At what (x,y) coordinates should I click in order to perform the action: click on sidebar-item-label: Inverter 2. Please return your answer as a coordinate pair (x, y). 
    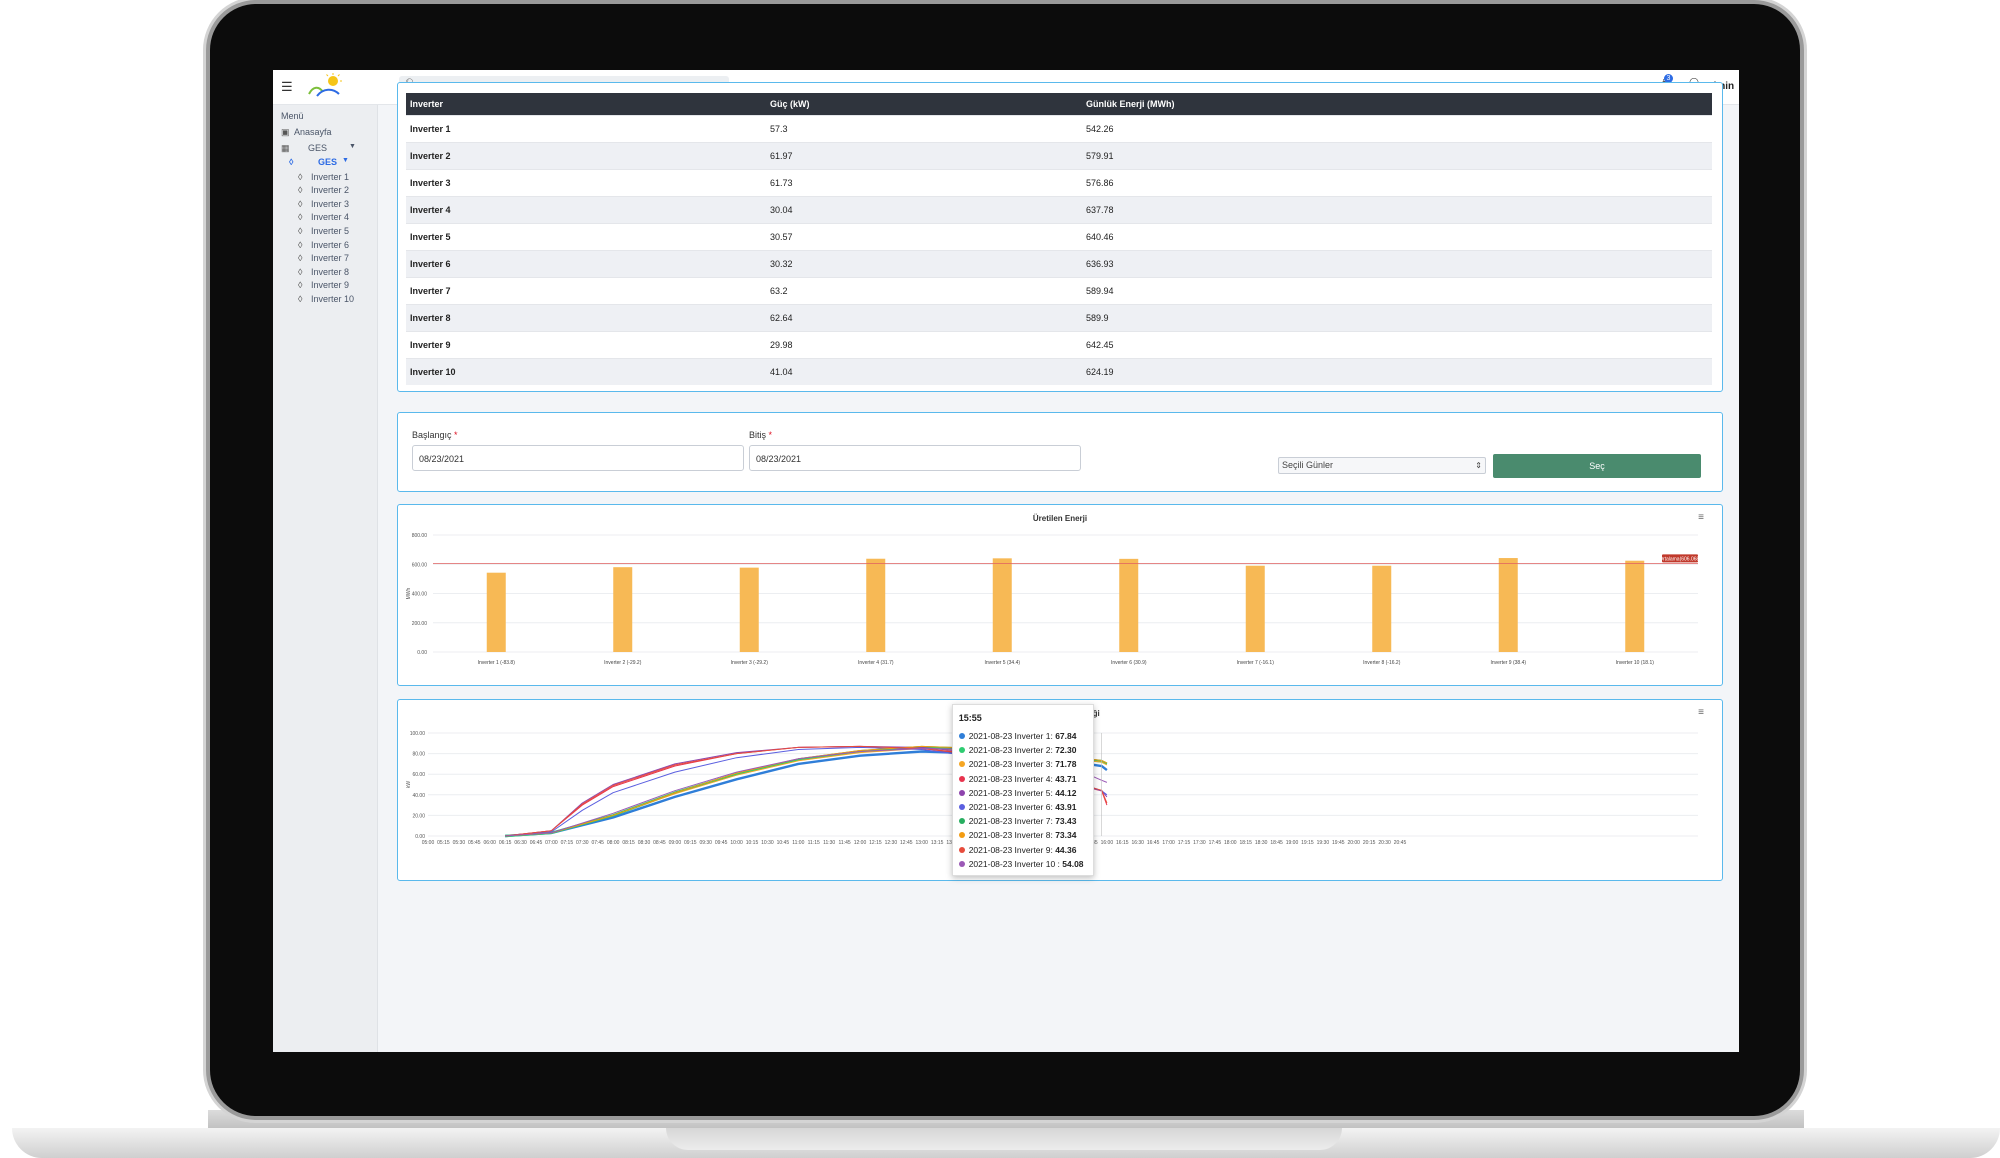
    Looking at the image, I should click on (330, 190).